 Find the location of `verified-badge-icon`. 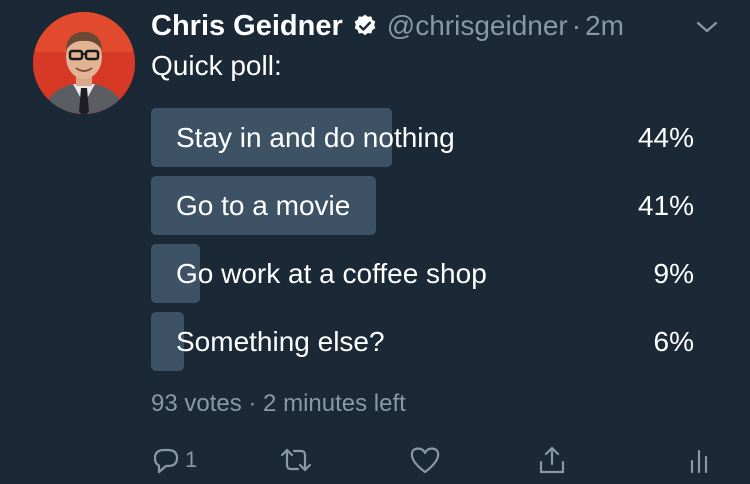

verified-badge-icon is located at coordinates (365, 26).